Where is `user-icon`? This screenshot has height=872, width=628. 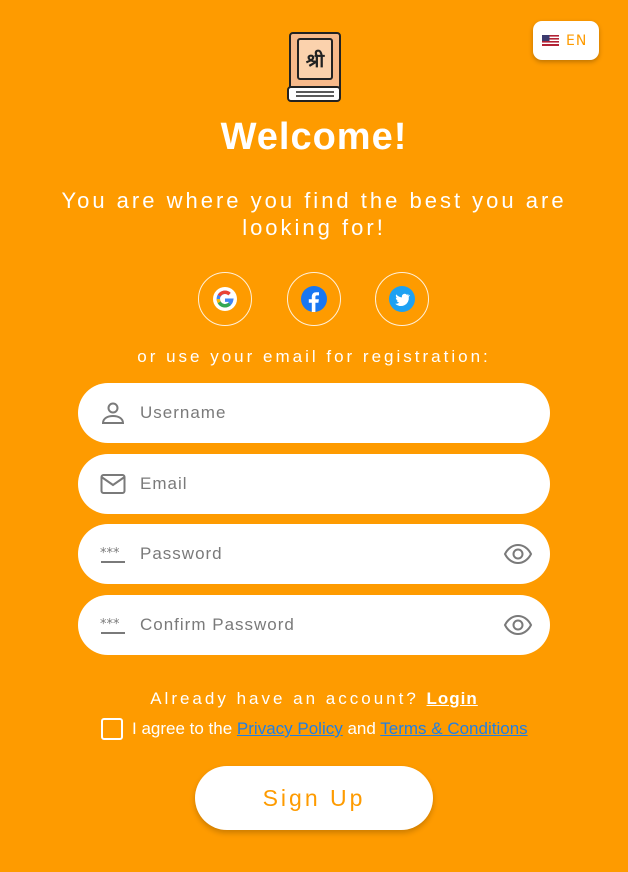 user-icon is located at coordinates (113, 413).